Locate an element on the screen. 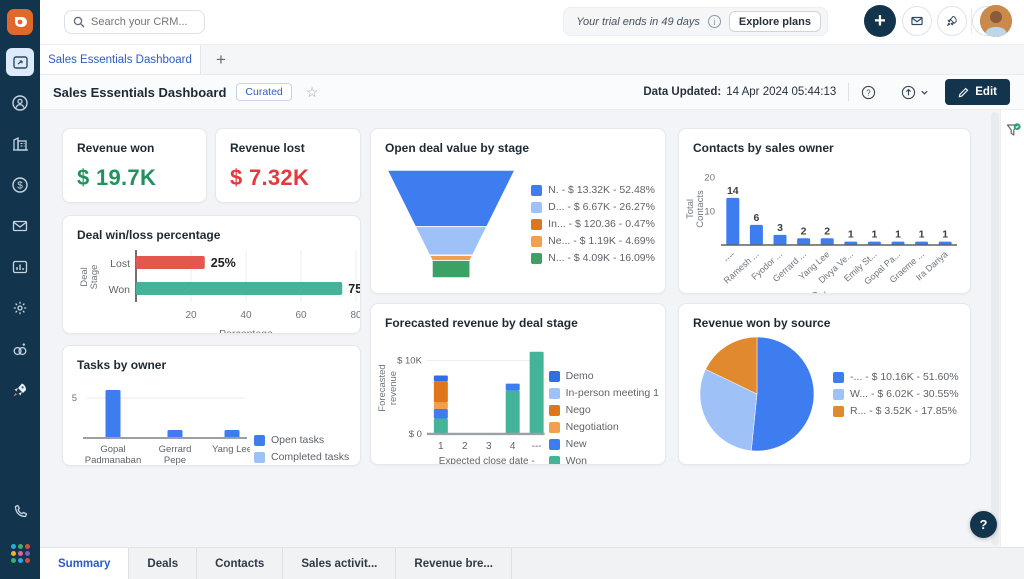 The image size is (1024, 579). data-updated-label: Data Updated: is located at coordinates (682, 92).